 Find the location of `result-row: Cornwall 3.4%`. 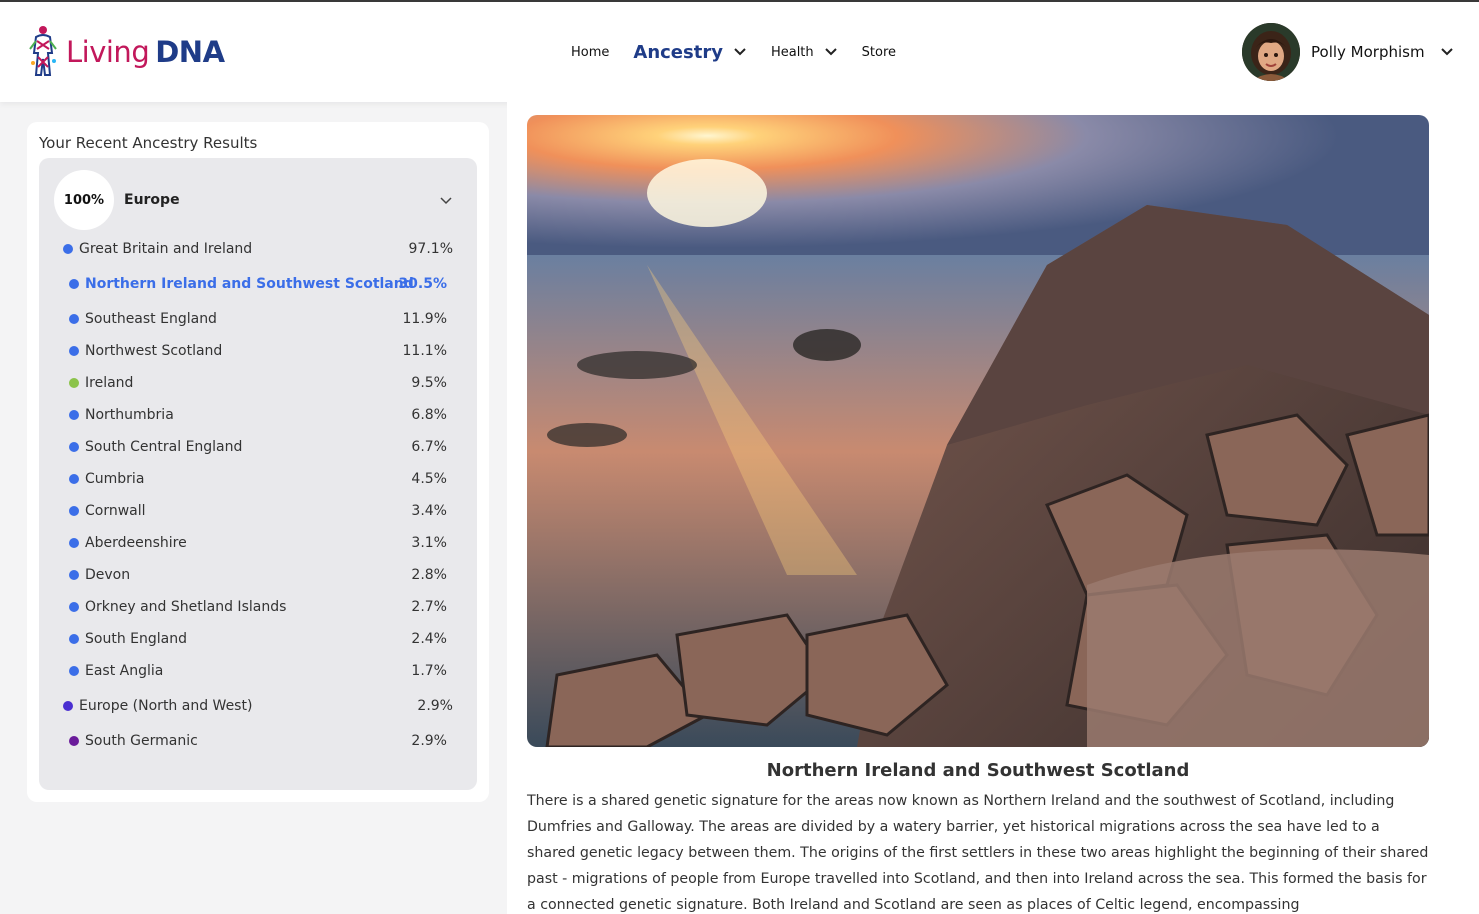

result-row: Cornwall 3.4% is located at coordinates (258, 511).